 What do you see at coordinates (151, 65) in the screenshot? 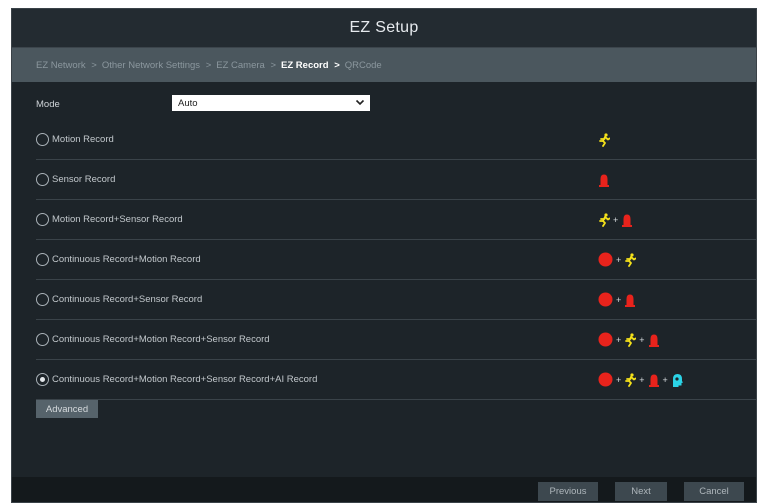
I see `wizard-step-label: Other Network Settings` at bounding box center [151, 65].